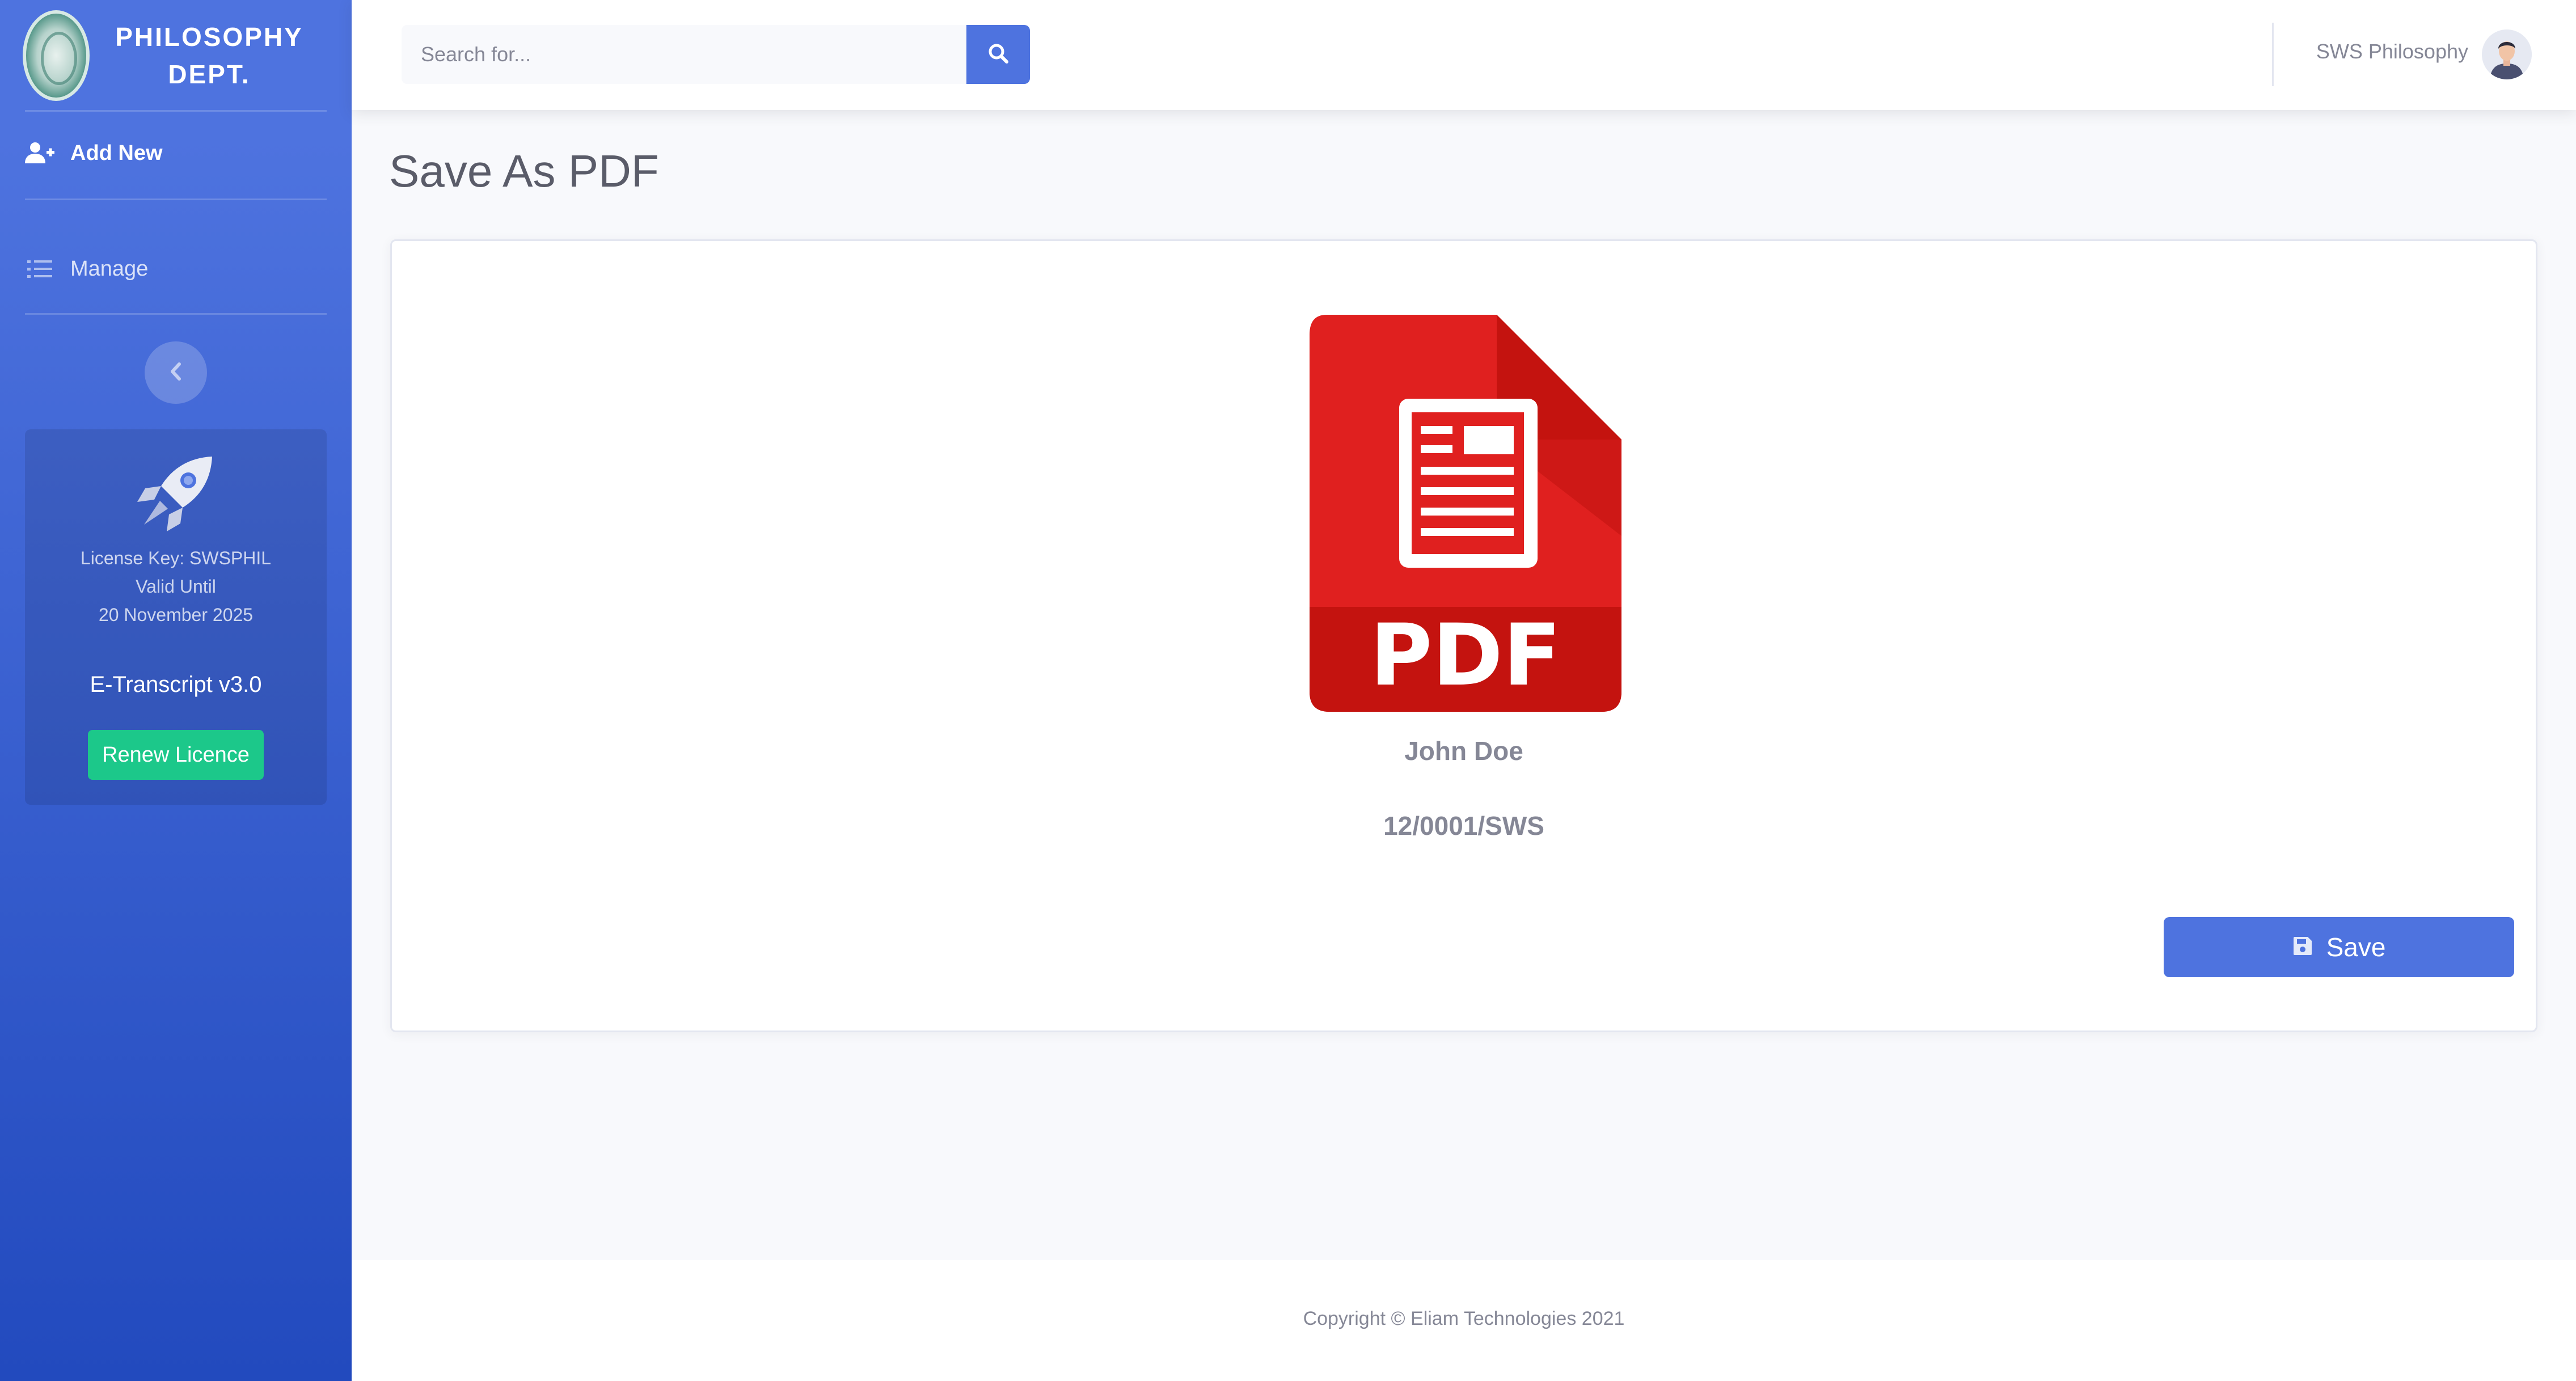  I want to click on student-name: John Doe, so click(1463, 751).